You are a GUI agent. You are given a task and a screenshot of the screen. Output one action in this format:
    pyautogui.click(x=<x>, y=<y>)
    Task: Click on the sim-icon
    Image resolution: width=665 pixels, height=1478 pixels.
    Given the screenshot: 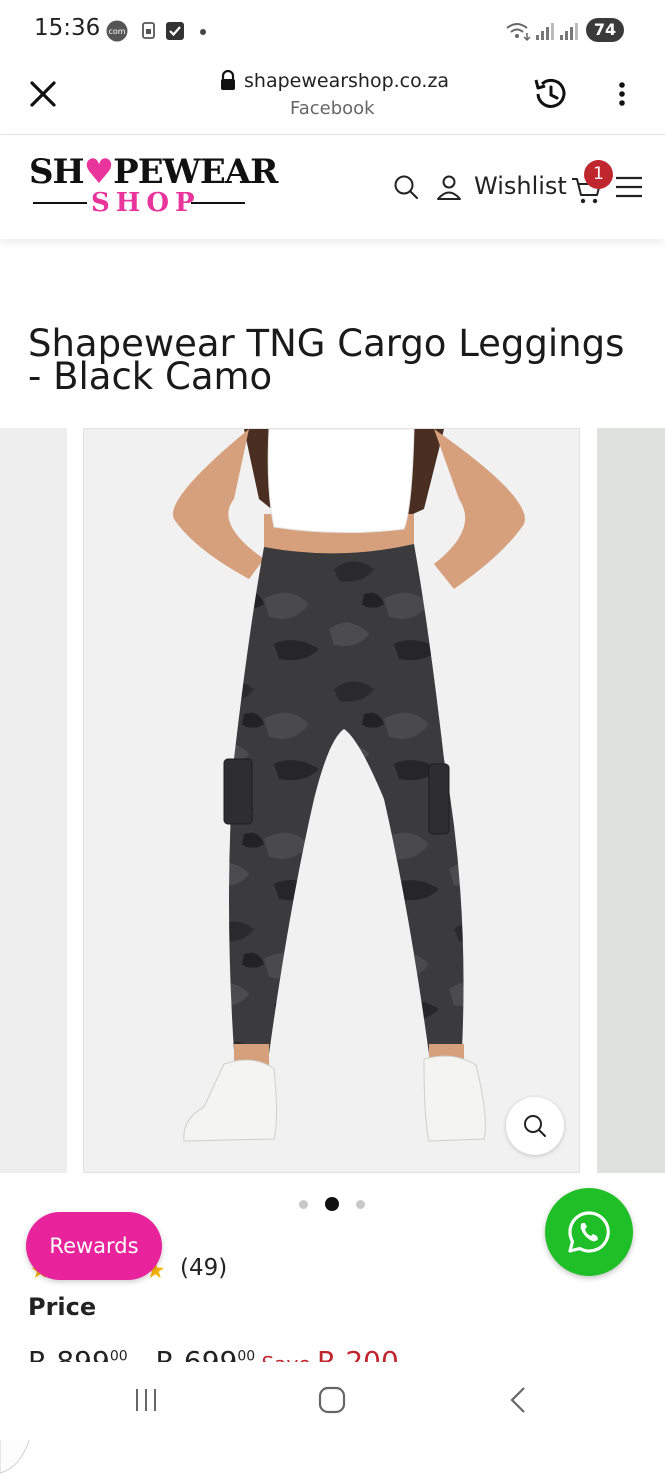 What is the action you would take?
    pyautogui.click(x=148, y=30)
    